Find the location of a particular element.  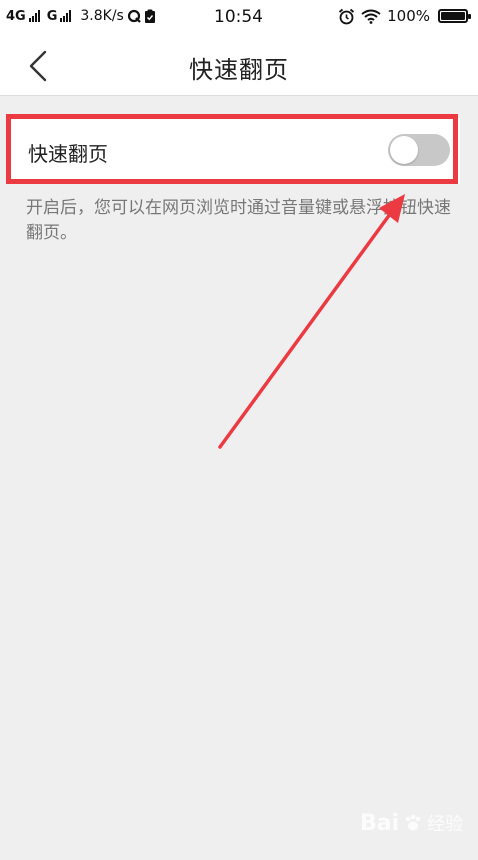

alarm-icon is located at coordinates (347, 16).